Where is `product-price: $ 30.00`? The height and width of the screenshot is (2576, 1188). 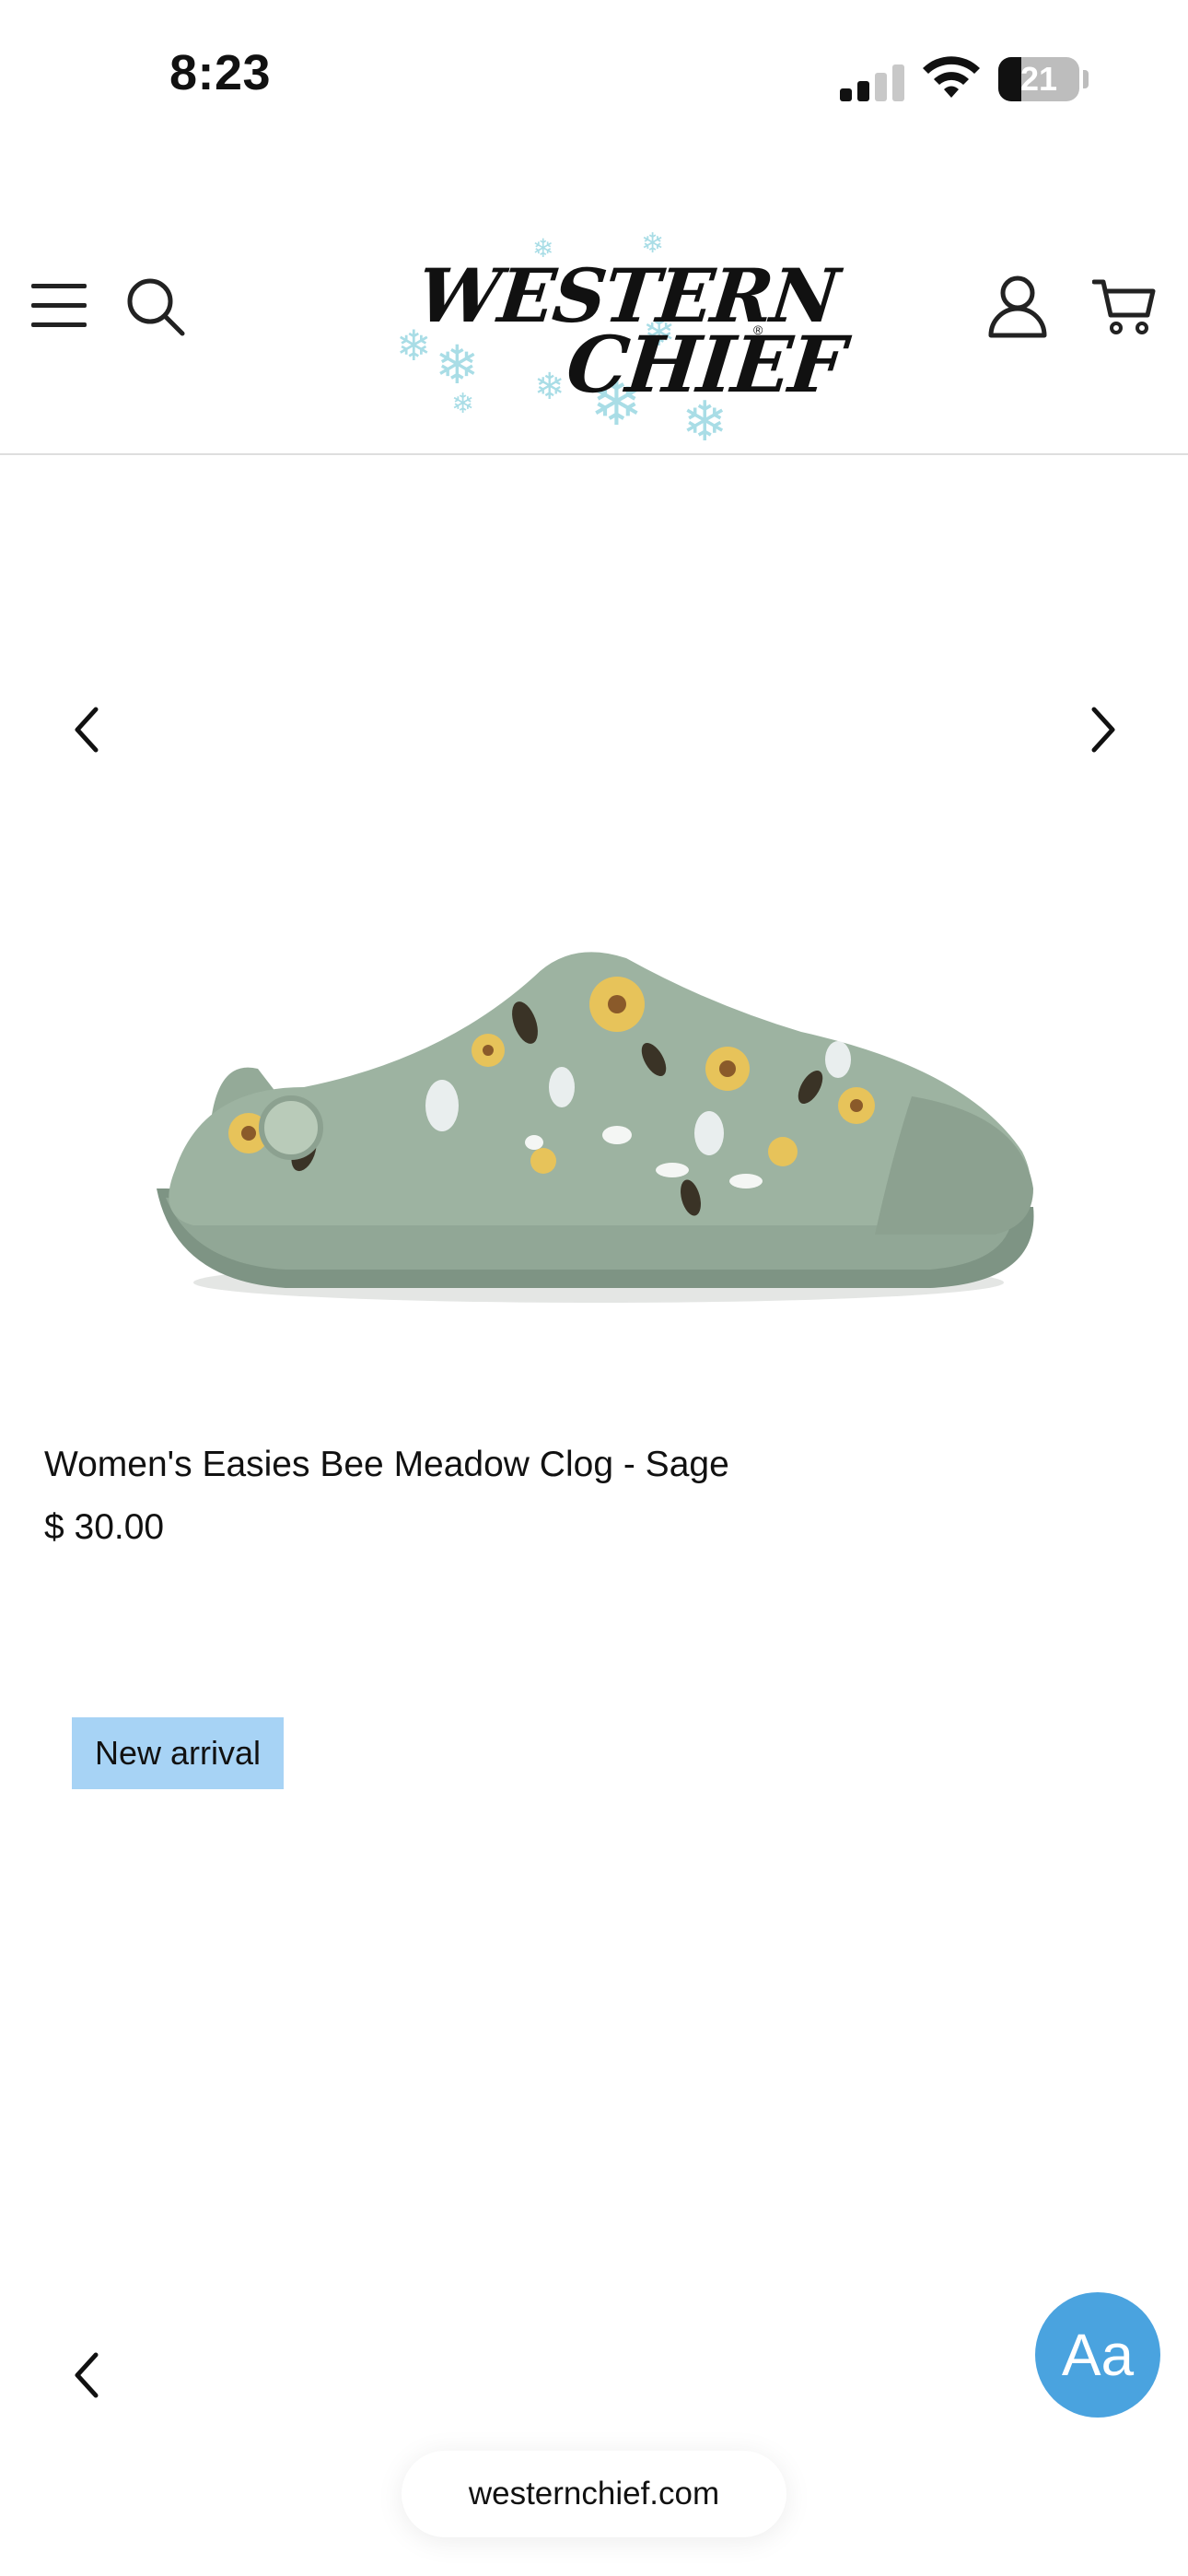 product-price: $ 30.00 is located at coordinates (105, 1527).